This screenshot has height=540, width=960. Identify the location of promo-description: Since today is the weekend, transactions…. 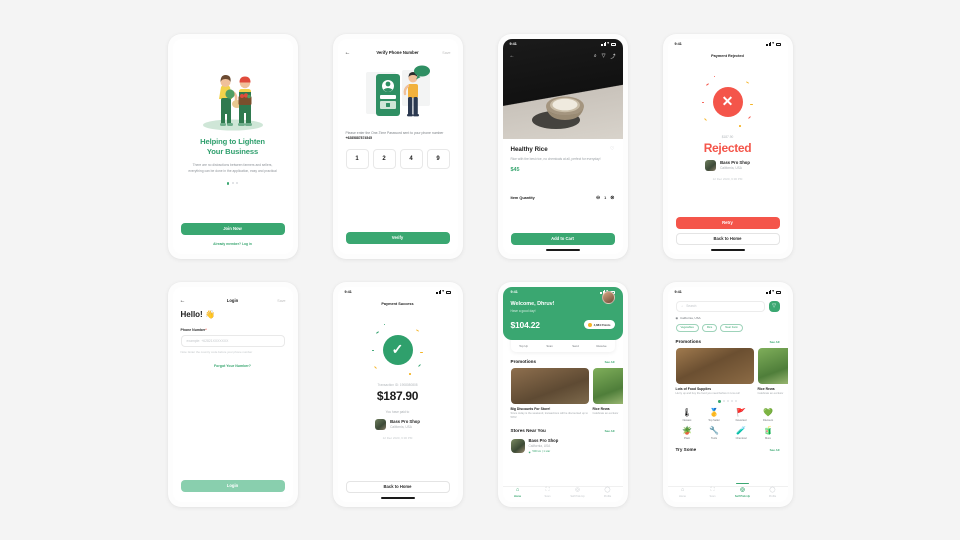
(549, 416).